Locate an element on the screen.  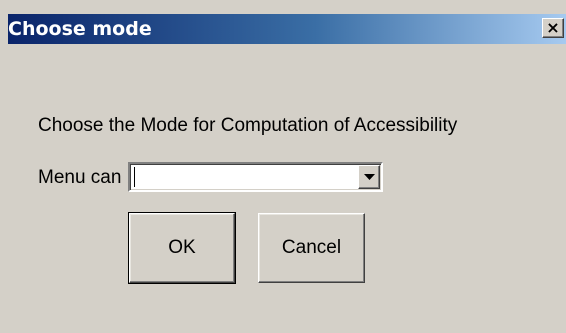
close-button: × is located at coordinates (553, 28).